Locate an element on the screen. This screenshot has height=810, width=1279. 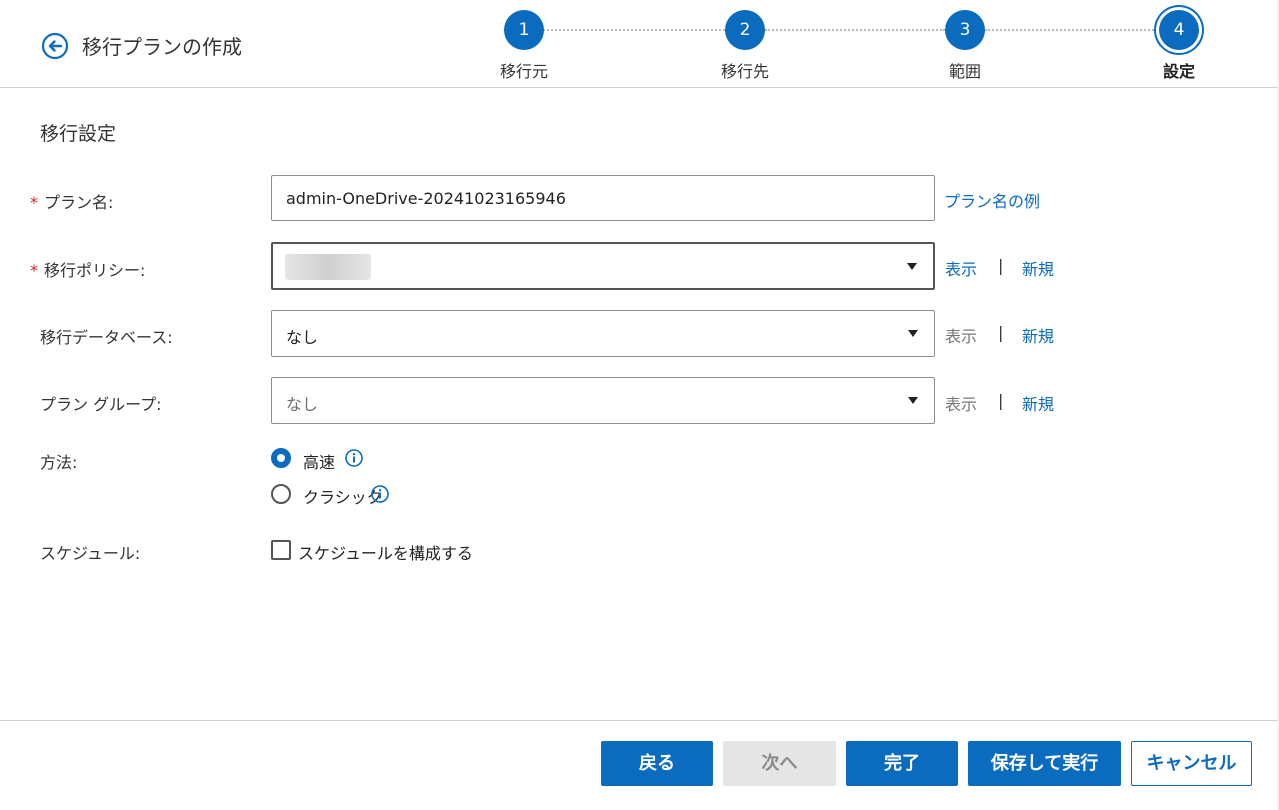
redacted-value is located at coordinates (328, 267).